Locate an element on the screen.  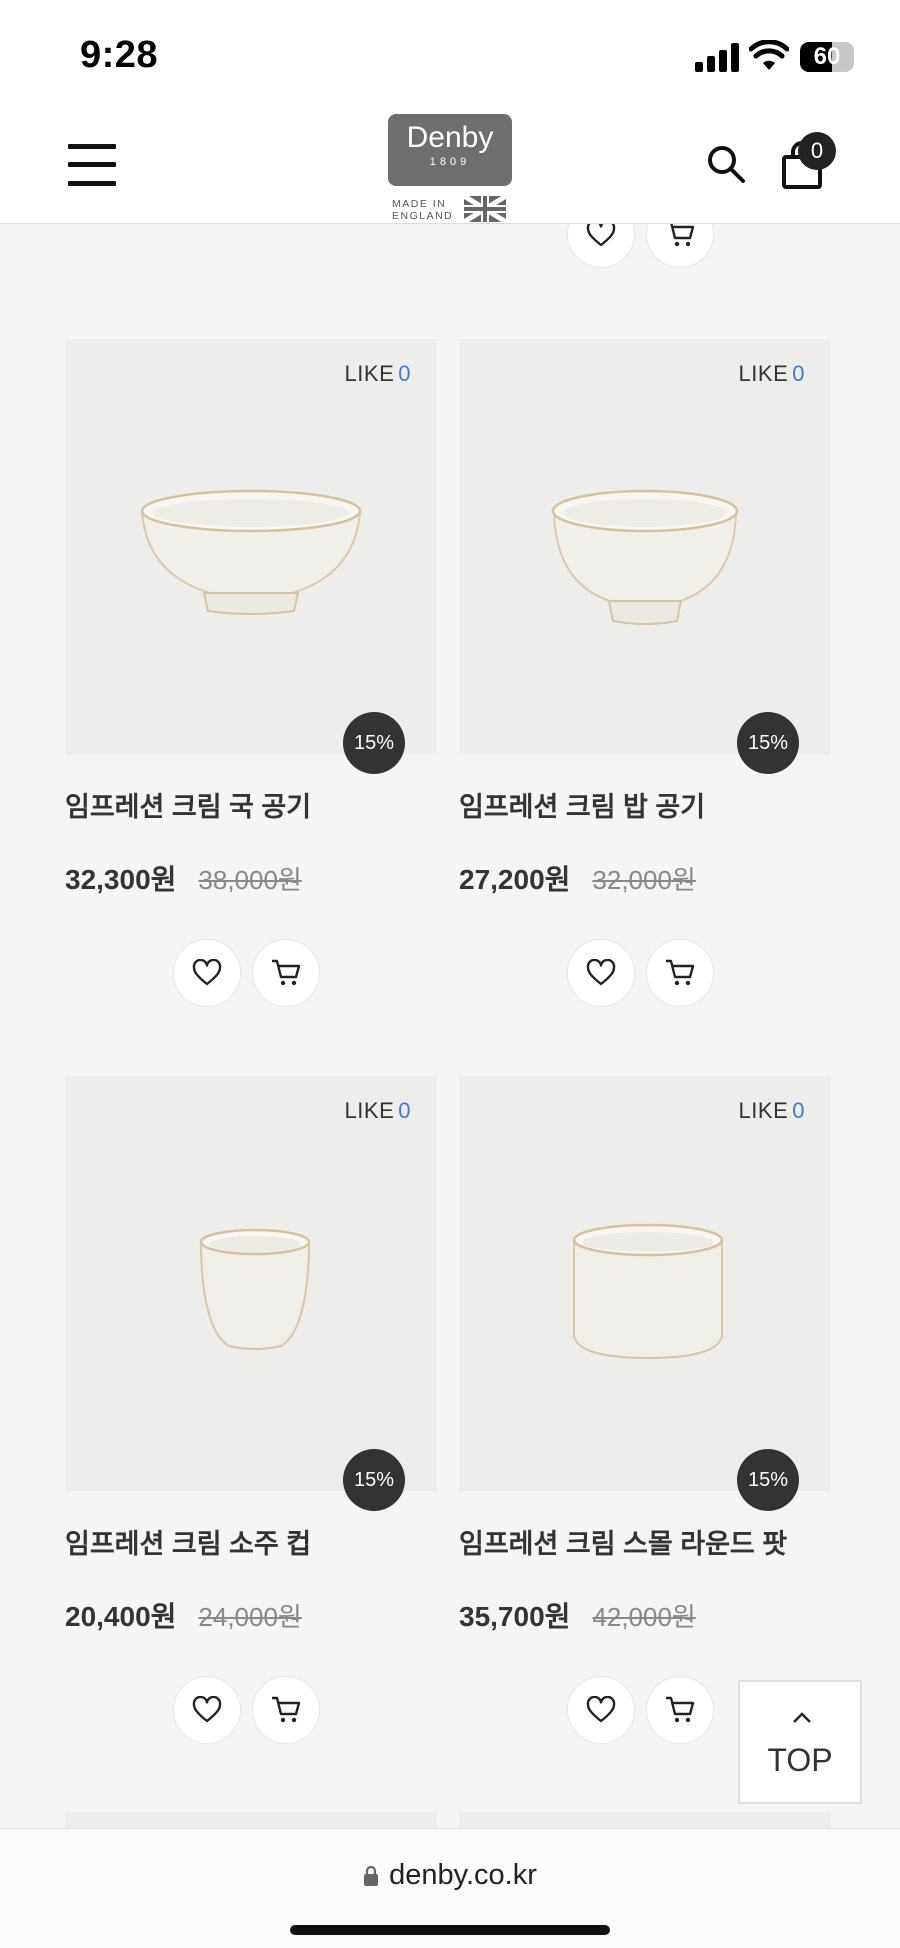
union-flag-icon is located at coordinates (485, 209).